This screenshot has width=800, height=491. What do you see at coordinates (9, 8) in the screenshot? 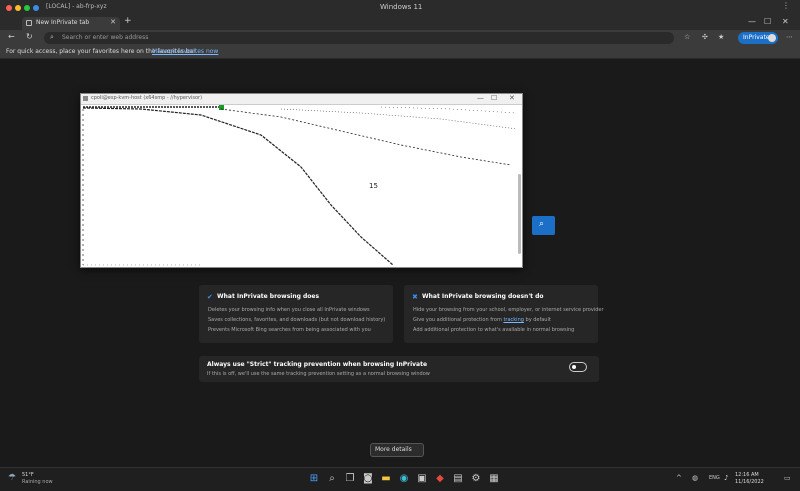
I see `close-dot-icon` at bounding box center [9, 8].